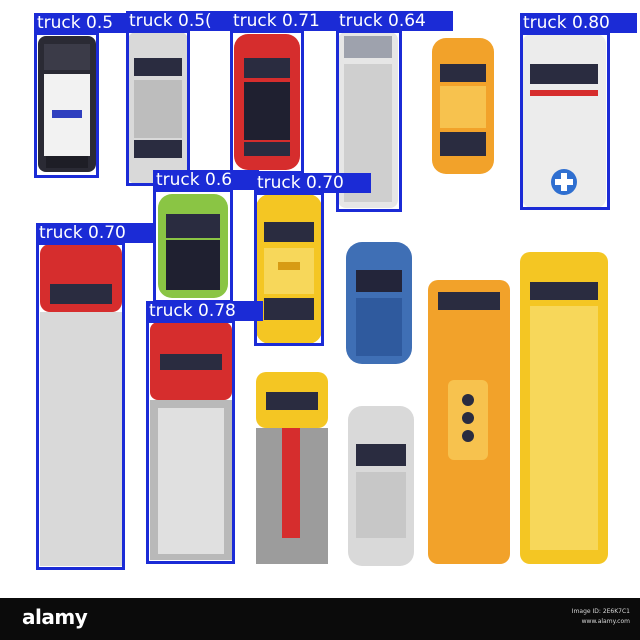  I want to click on brand-logo: alamy, so click(55, 617).